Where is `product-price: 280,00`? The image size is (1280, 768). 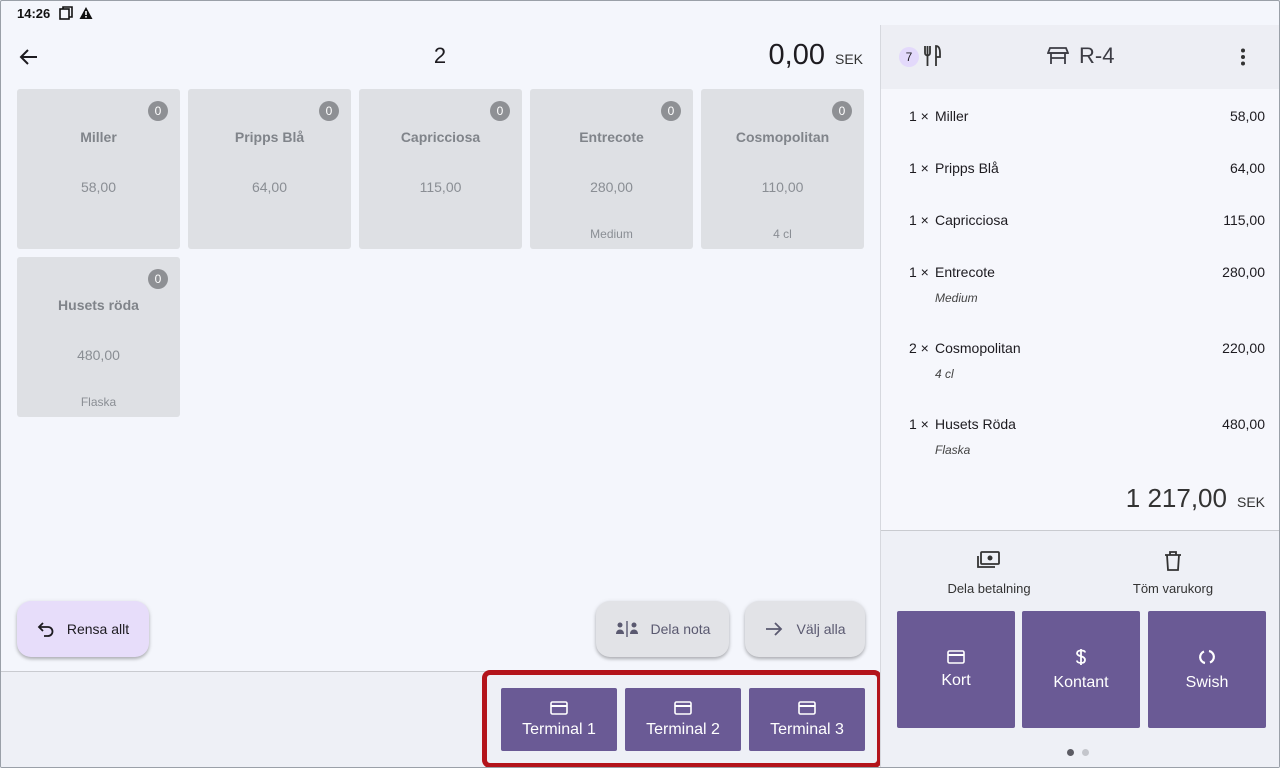
product-price: 280,00 is located at coordinates (611, 187).